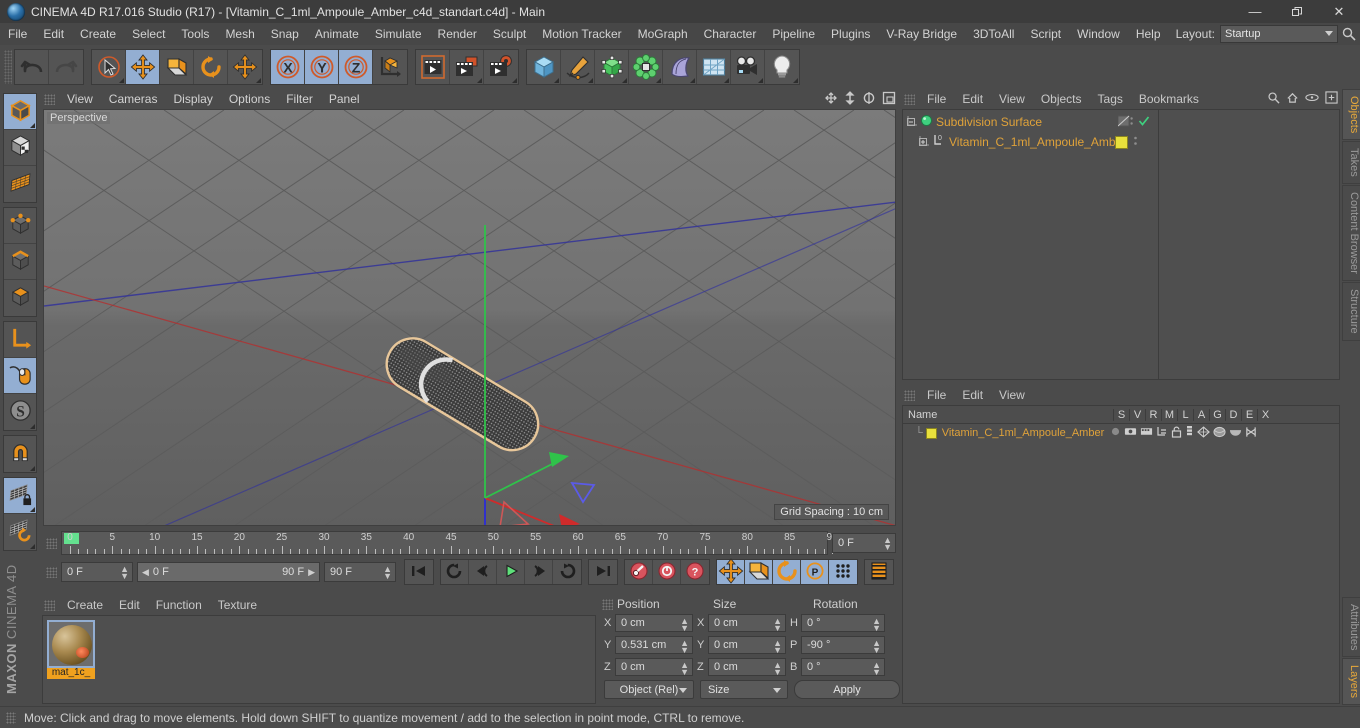  I want to click on menu-item-plugins: Plugins, so click(850, 34).